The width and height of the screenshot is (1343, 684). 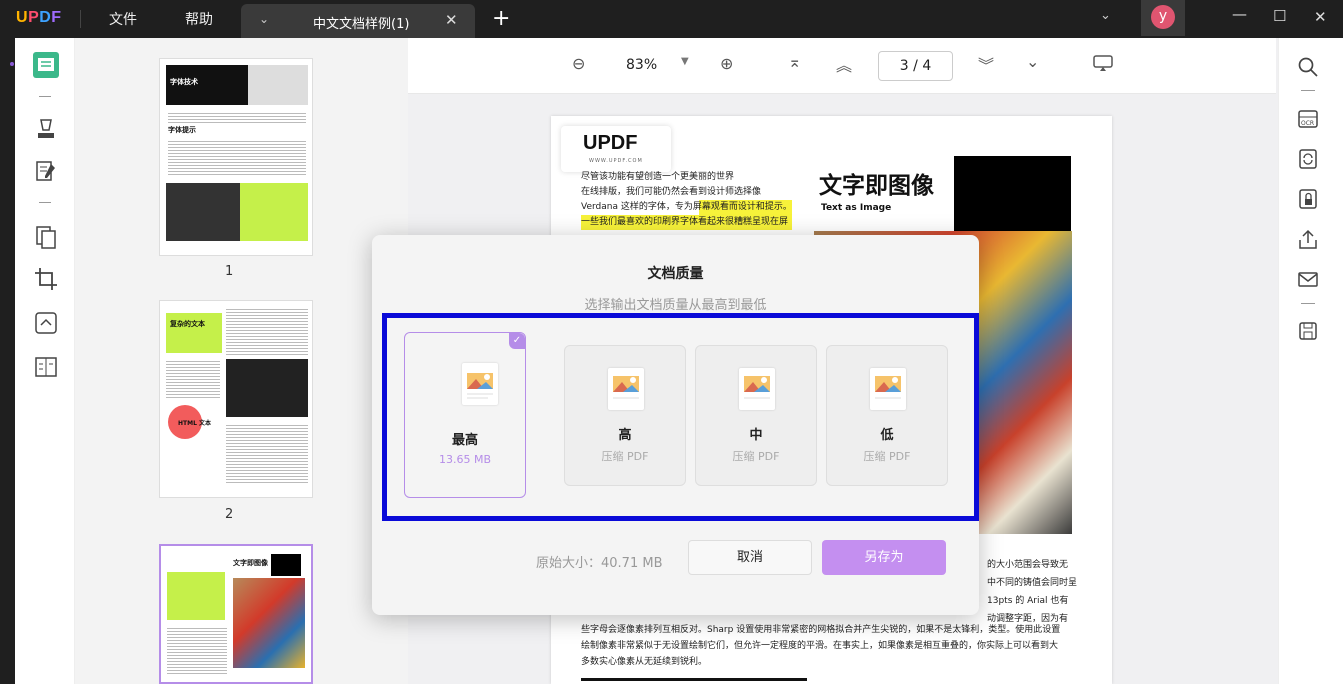 What do you see at coordinates (887, 415) in the screenshot?
I see `quality-option-low: 低 压缩 PDF` at bounding box center [887, 415].